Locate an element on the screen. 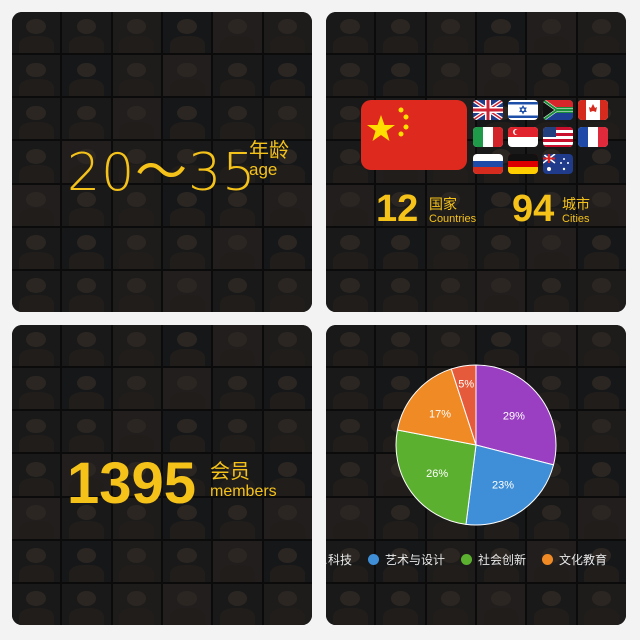  russia-flag-icon is located at coordinates (488, 164).